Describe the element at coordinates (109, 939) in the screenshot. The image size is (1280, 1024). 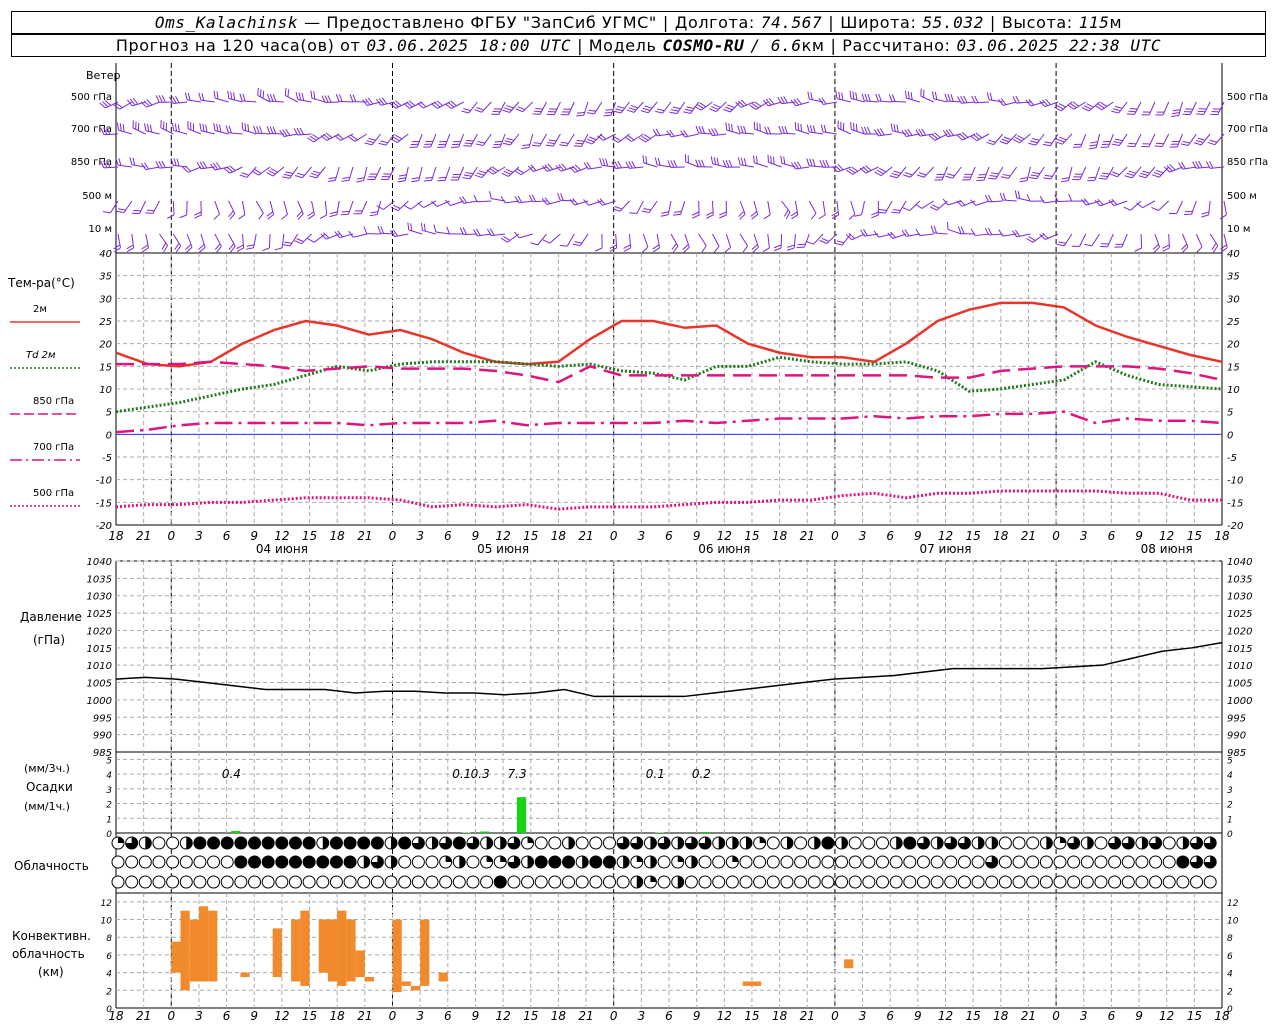
I see `convective-tick-label: 8` at that location.